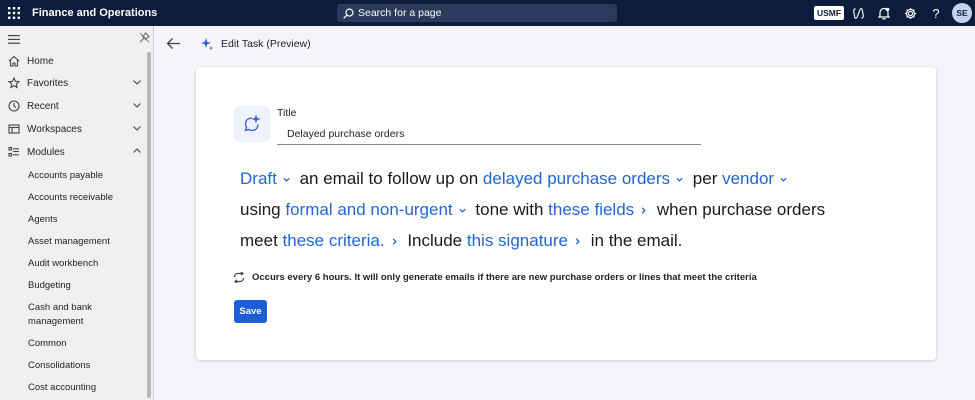 Image resolution: width=975 pixels, height=400 pixels. Describe the element at coordinates (435, 240) in the screenshot. I see `sentence-text: Include` at that location.